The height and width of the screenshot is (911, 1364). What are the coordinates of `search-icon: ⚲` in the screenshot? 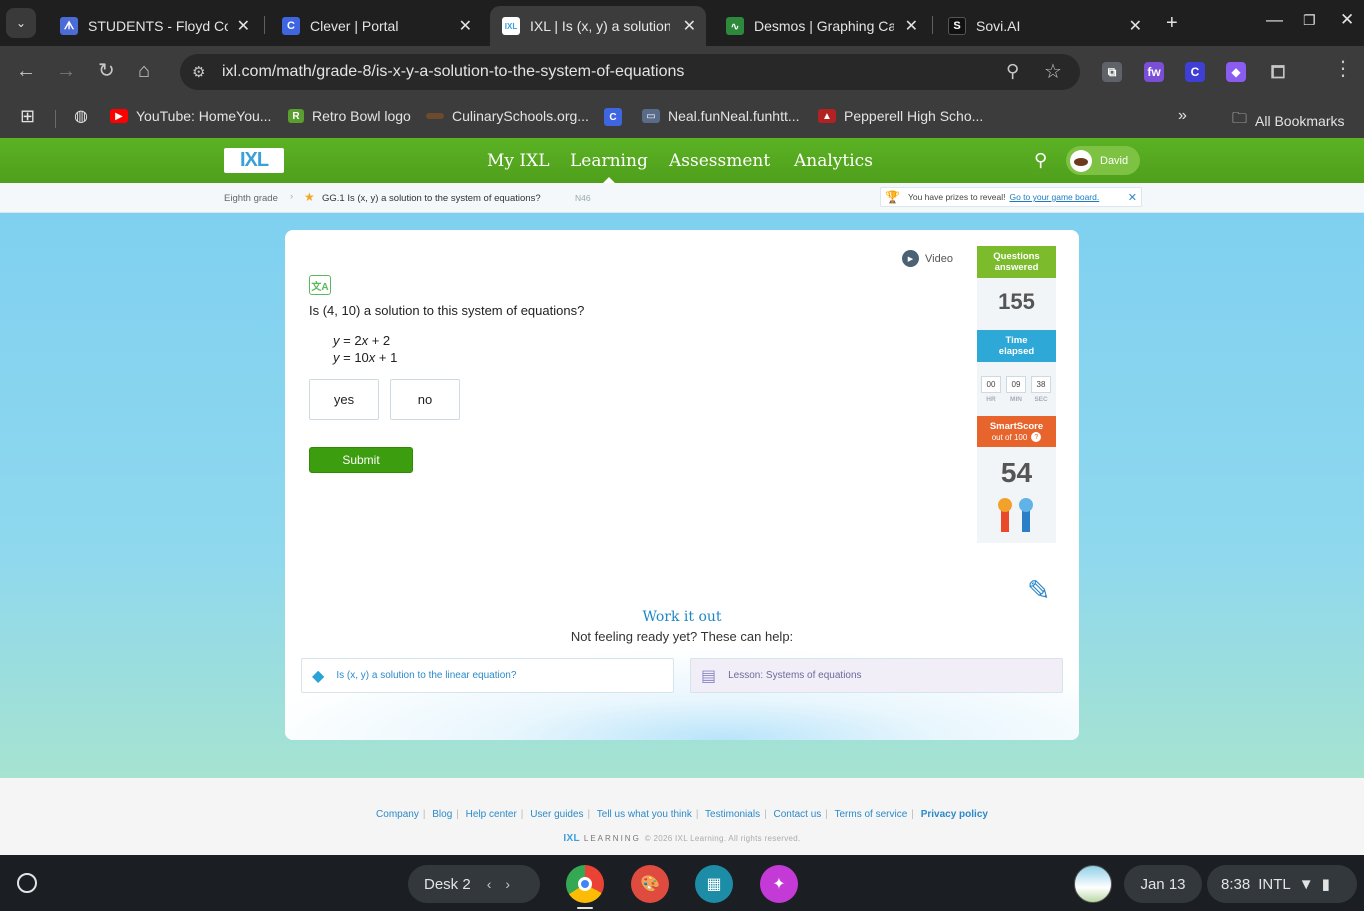 It's located at (1040, 160).